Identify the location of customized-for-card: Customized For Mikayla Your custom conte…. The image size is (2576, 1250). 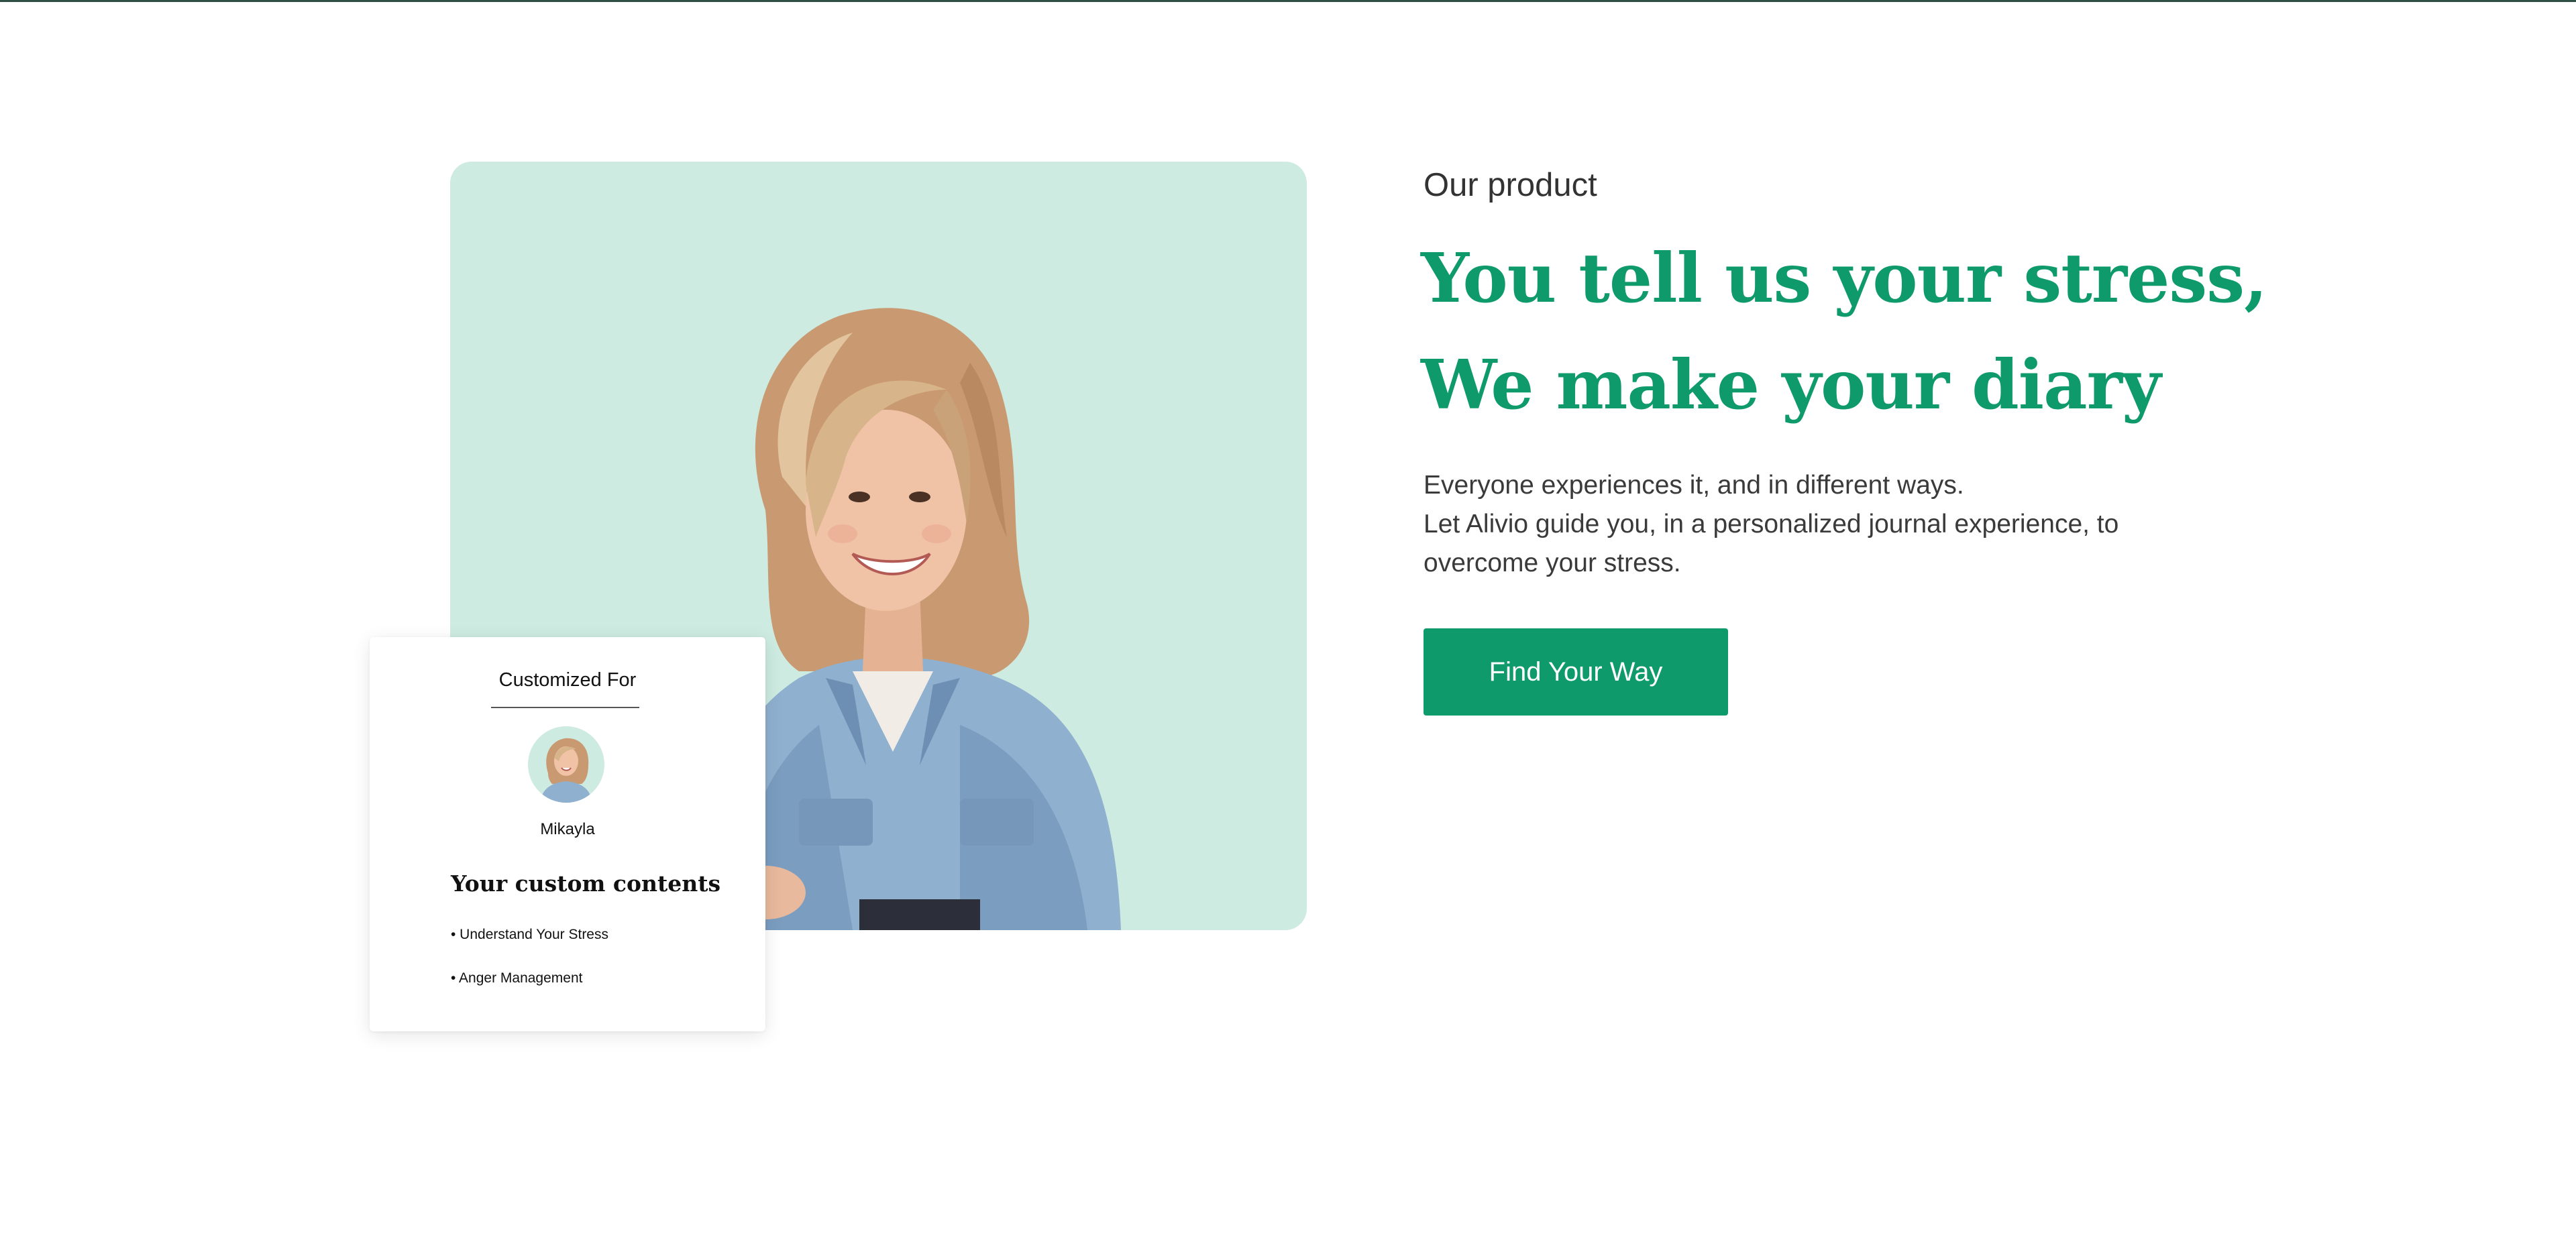
(567, 834).